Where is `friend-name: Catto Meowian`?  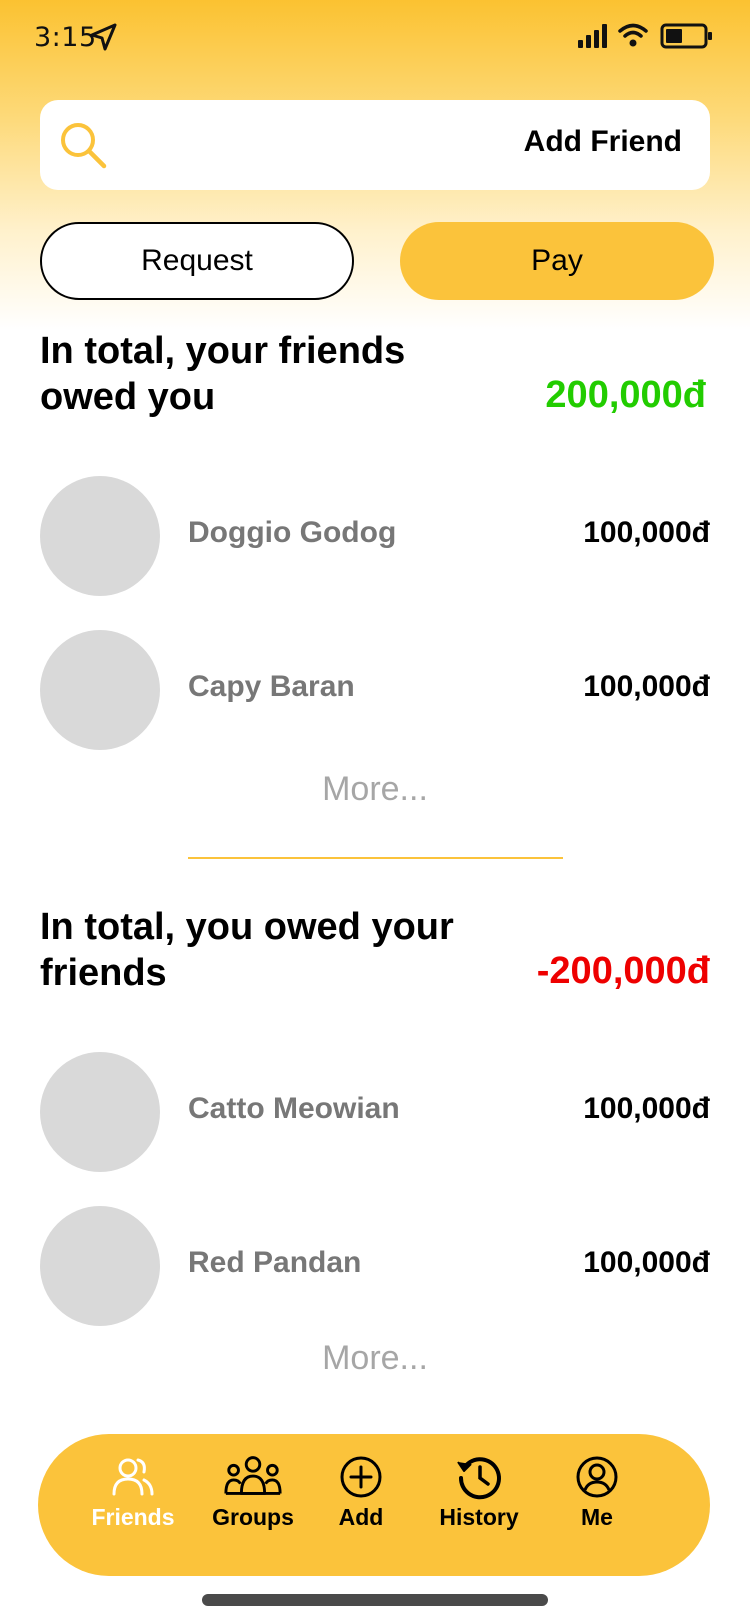
friend-name: Catto Meowian is located at coordinates (294, 1108).